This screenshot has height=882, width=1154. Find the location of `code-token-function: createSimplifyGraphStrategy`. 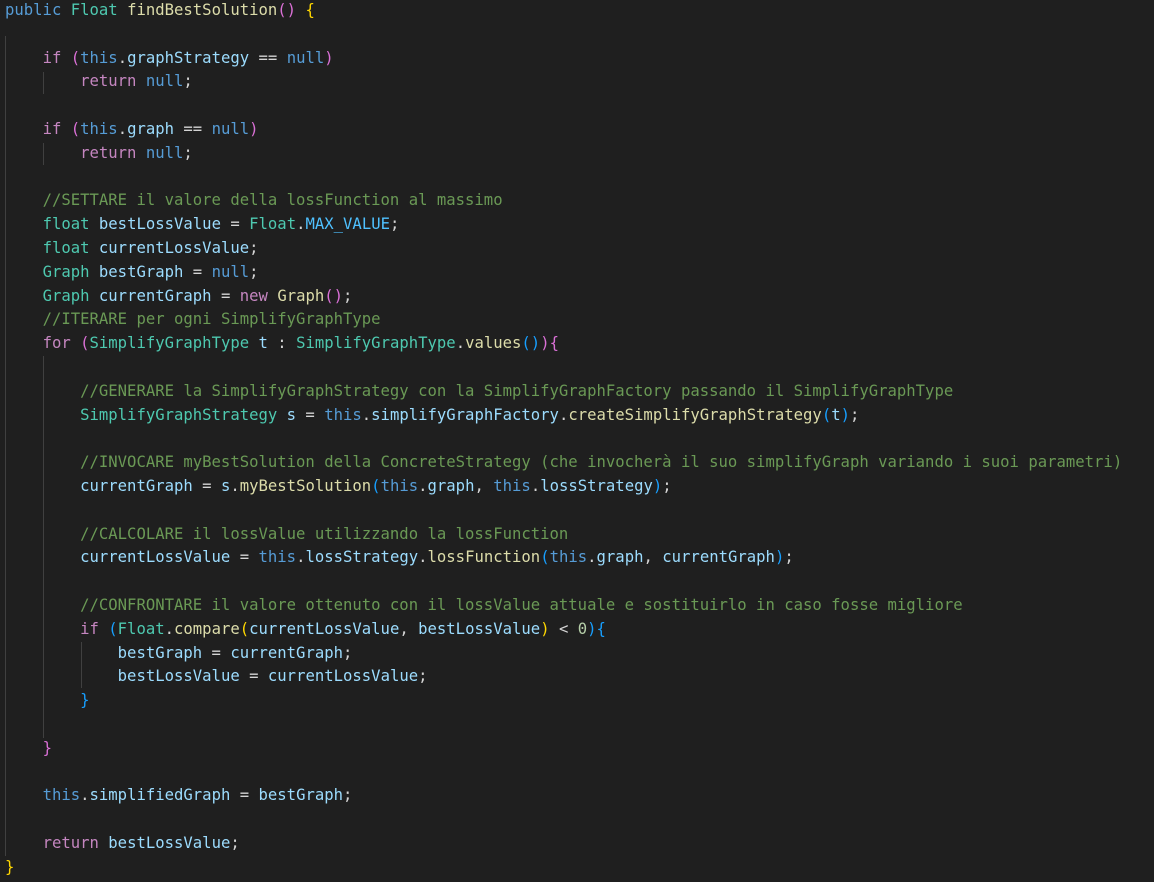

code-token-function: createSimplifyGraphStrategy is located at coordinates (695, 414).